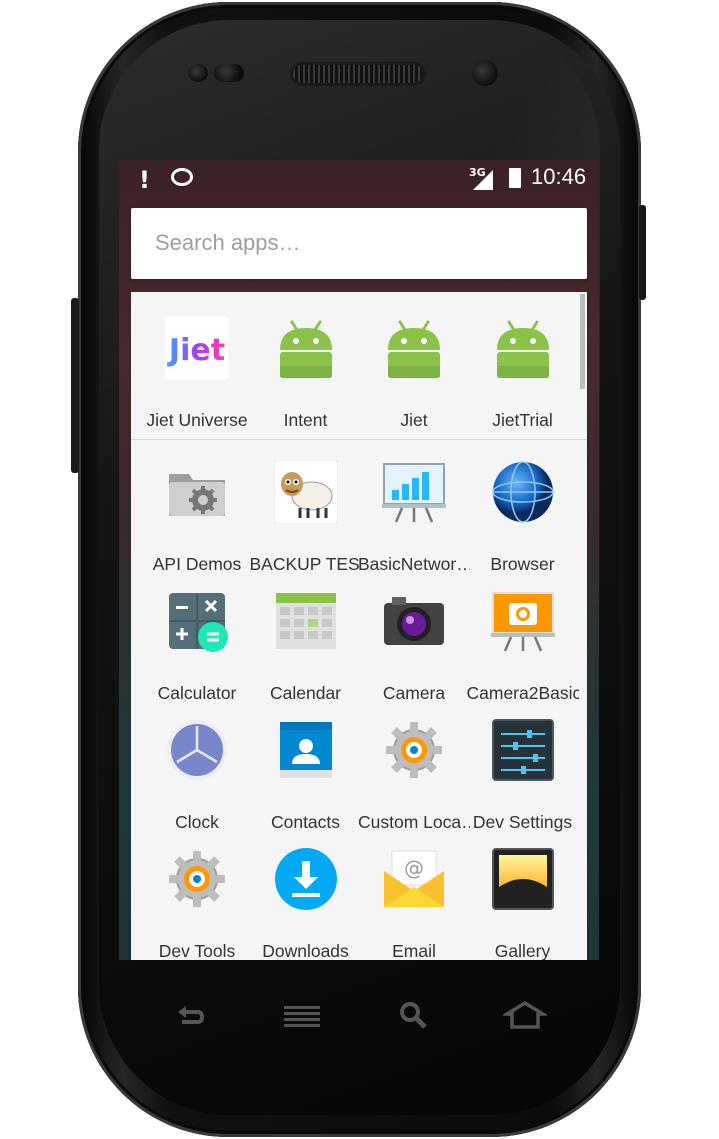 The width and height of the screenshot is (719, 1139). I want to click on gallery-icon, so click(523, 879).